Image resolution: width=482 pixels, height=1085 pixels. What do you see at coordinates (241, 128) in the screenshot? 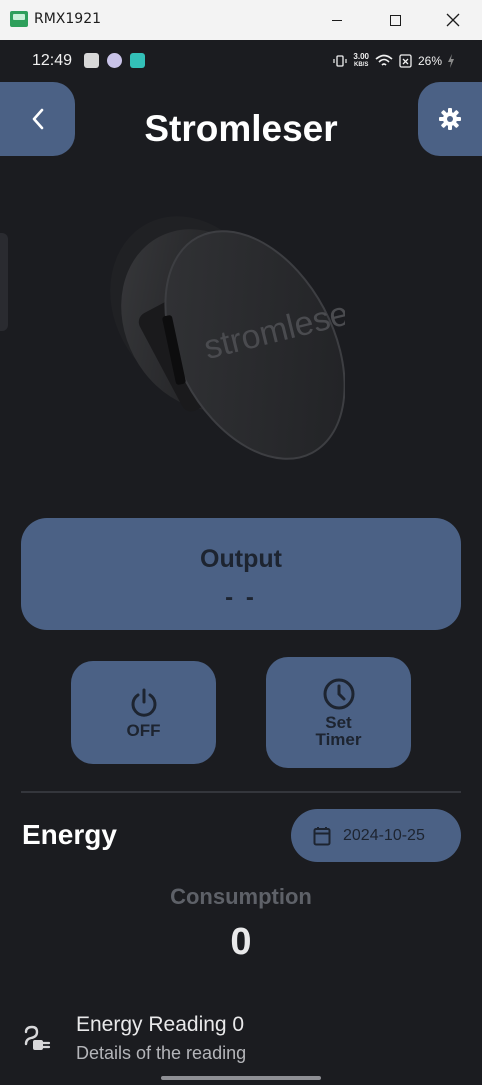
I see `page-title: Stromleser` at bounding box center [241, 128].